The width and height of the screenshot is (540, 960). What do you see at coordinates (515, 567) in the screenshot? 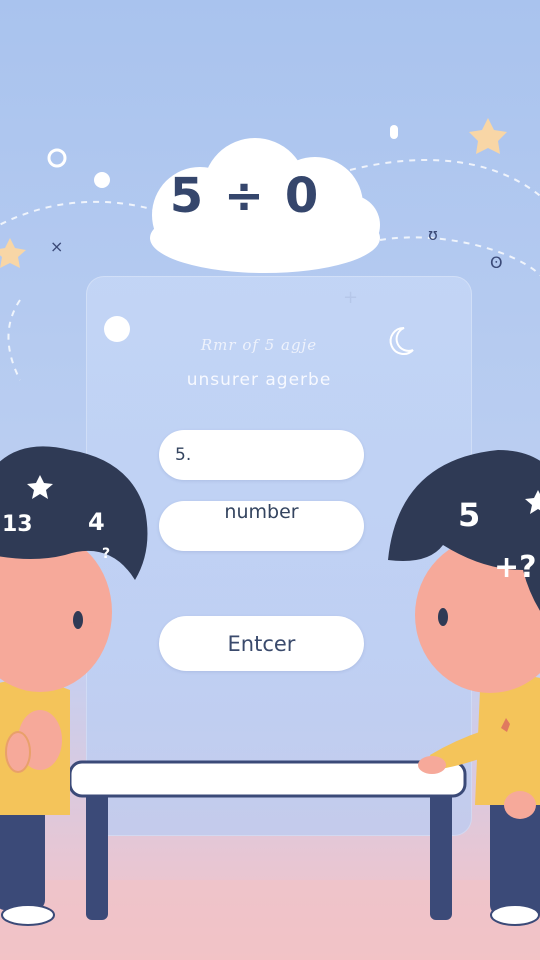
I see `hair-plus-question: +?` at bounding box center [515, 567].